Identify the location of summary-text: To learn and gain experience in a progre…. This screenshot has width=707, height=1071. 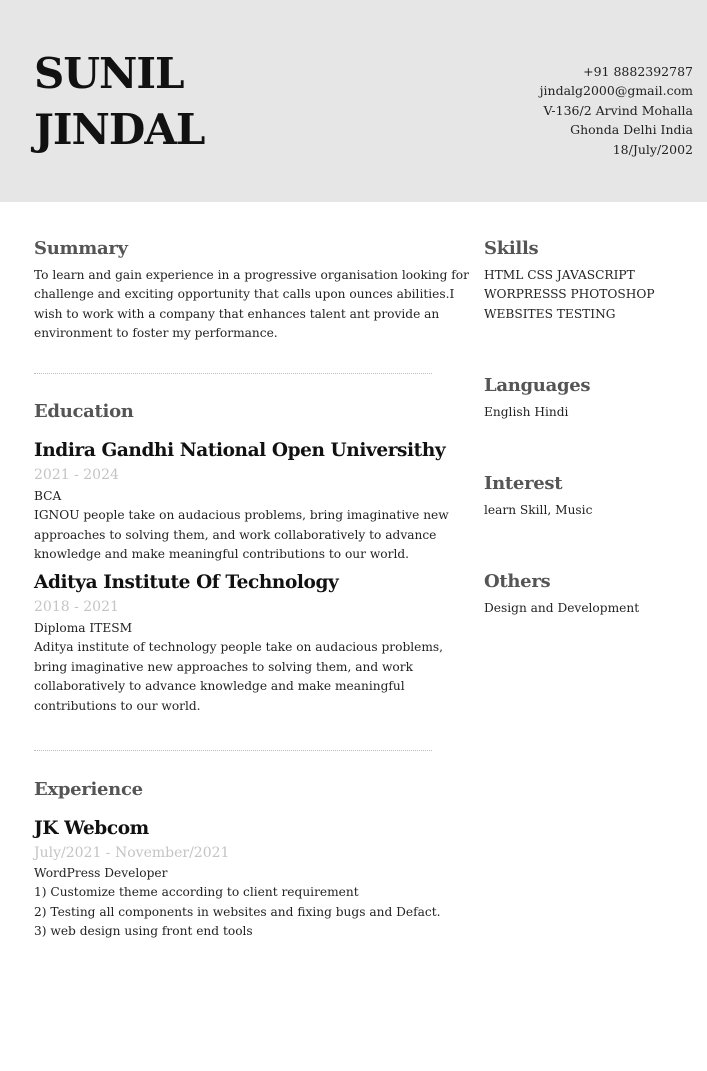
(251, 305).